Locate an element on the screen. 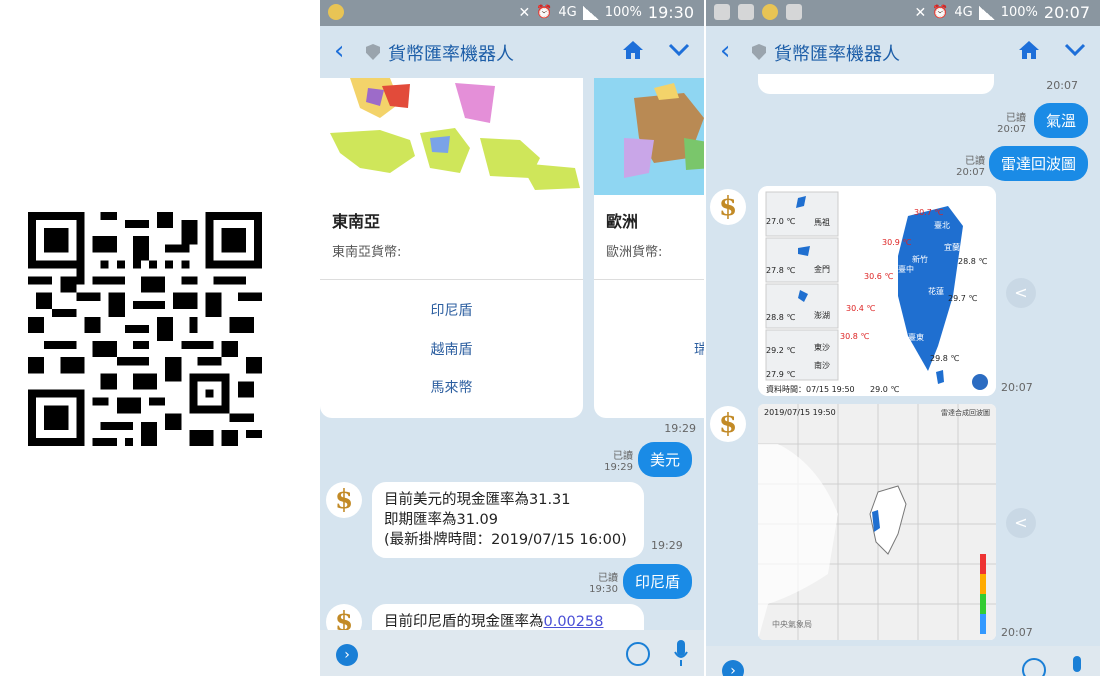 The height and width of the screenshot is (676, 1100). clock: 19:30 is located at coordinates (670, 12).